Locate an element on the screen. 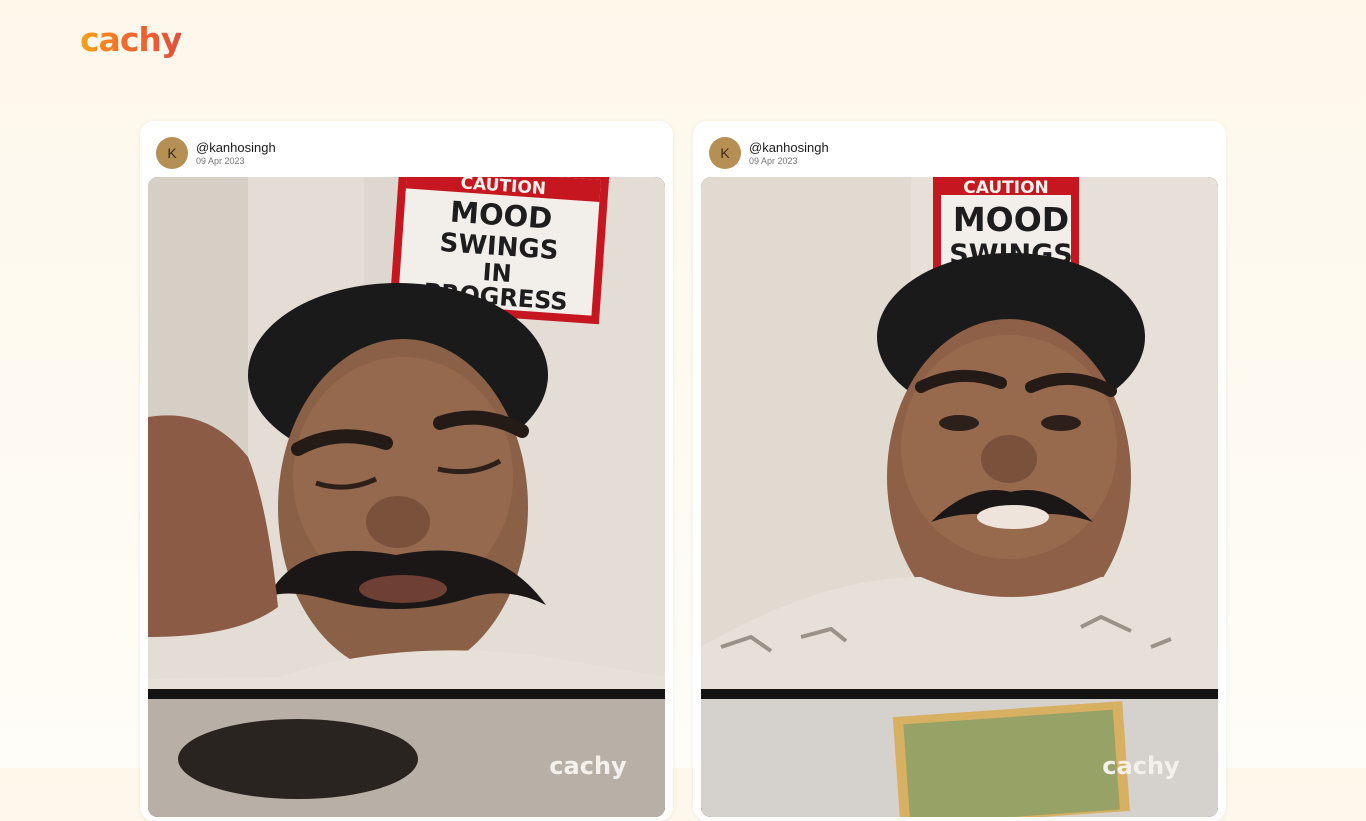 Image resolution: width=1366 pixels, height=821 pixels. cachy-logo: cachy is located at coordinates (131, 39).